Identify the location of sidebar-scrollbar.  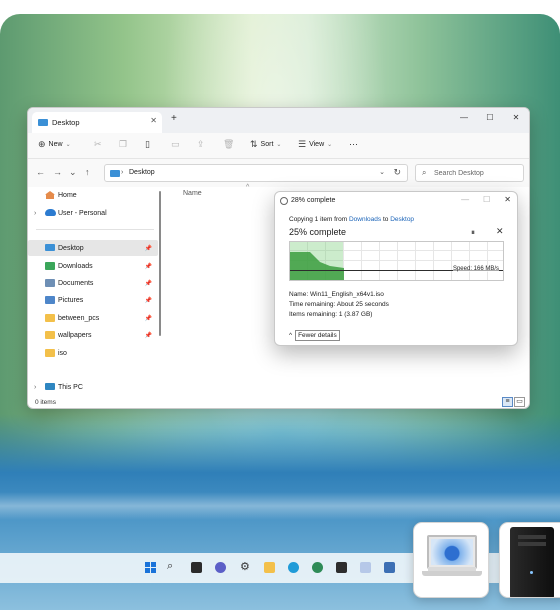
(160, 263).